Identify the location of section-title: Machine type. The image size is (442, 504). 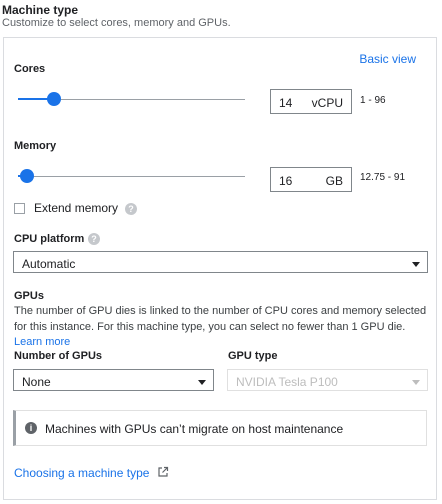
(40, 10).